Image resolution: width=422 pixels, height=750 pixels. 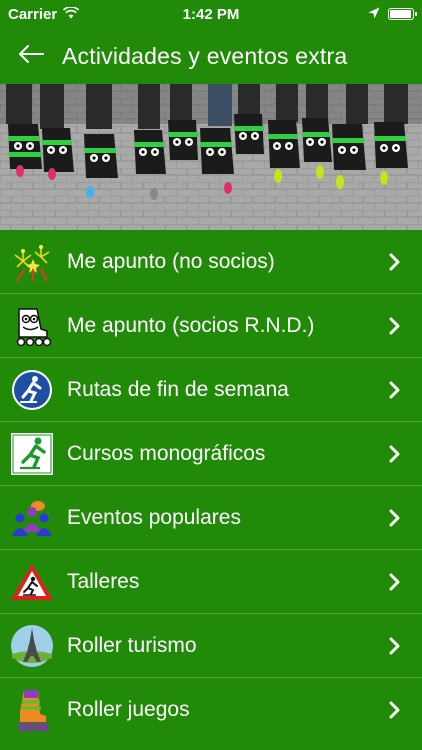 I want to click on menu-item-label: Roller juegos, so click(x=128, y=709).